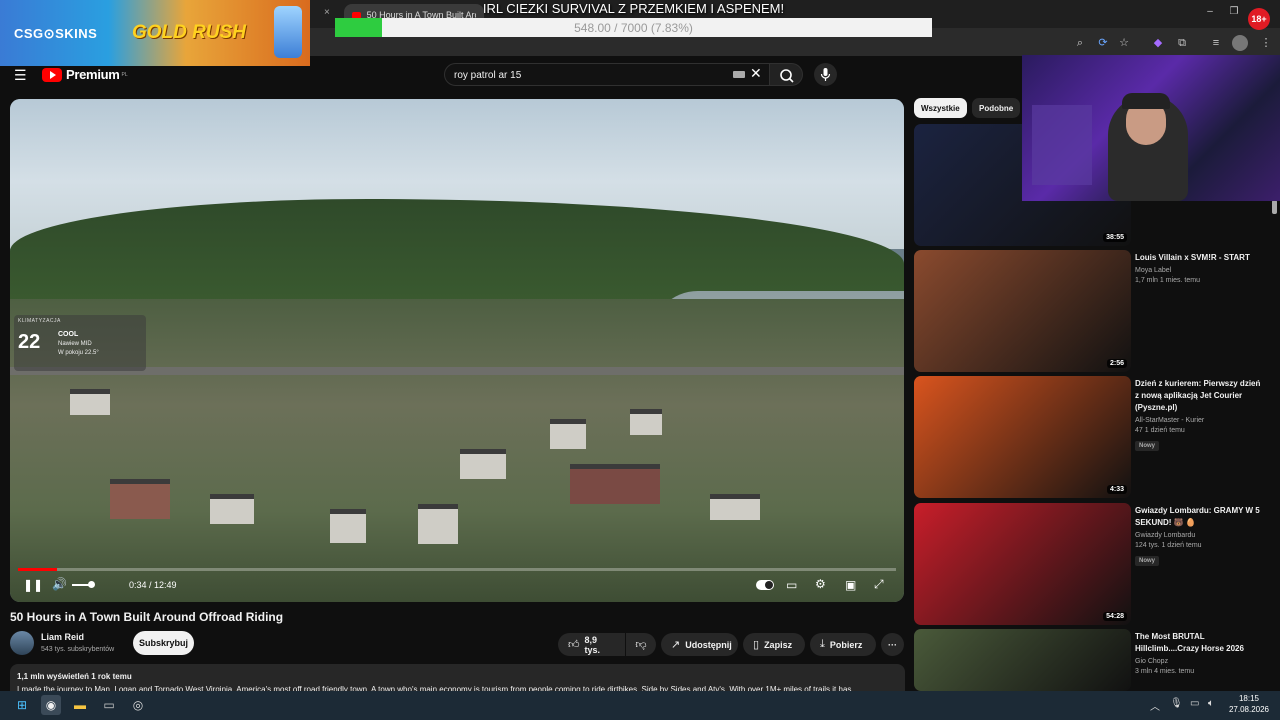  Describe the element at coordinates (641, 644) in the screenshot. I see `dislike-button: 👎︎` at that location.